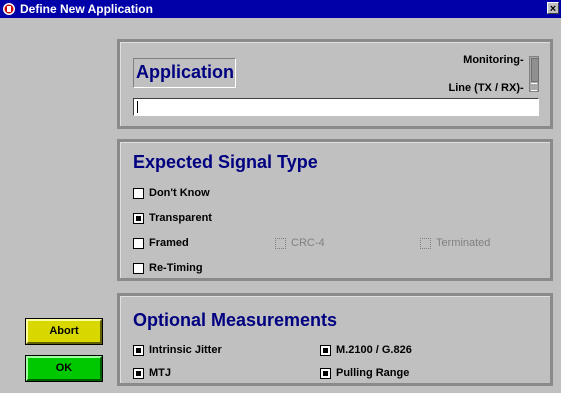 This screenshot has height=393, width=561. What do you see at coordinates (336, 107) in the screenshot?
I see `application-name-input` at bounding box center [336, 107].